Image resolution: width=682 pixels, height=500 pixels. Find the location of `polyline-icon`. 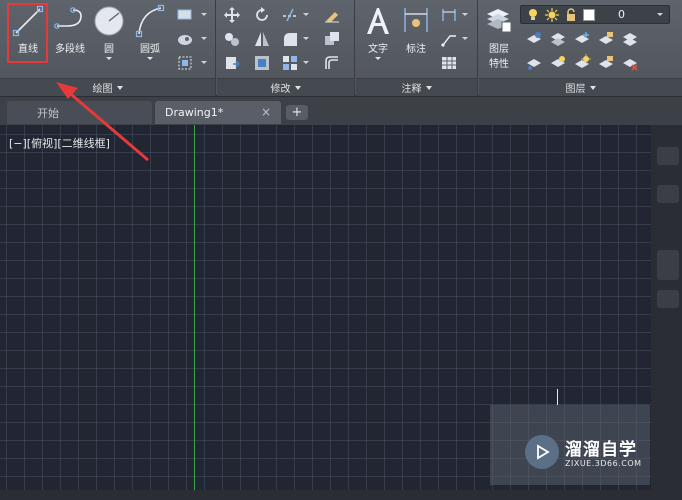

polyline-icon is located at coordinates (68, 18).